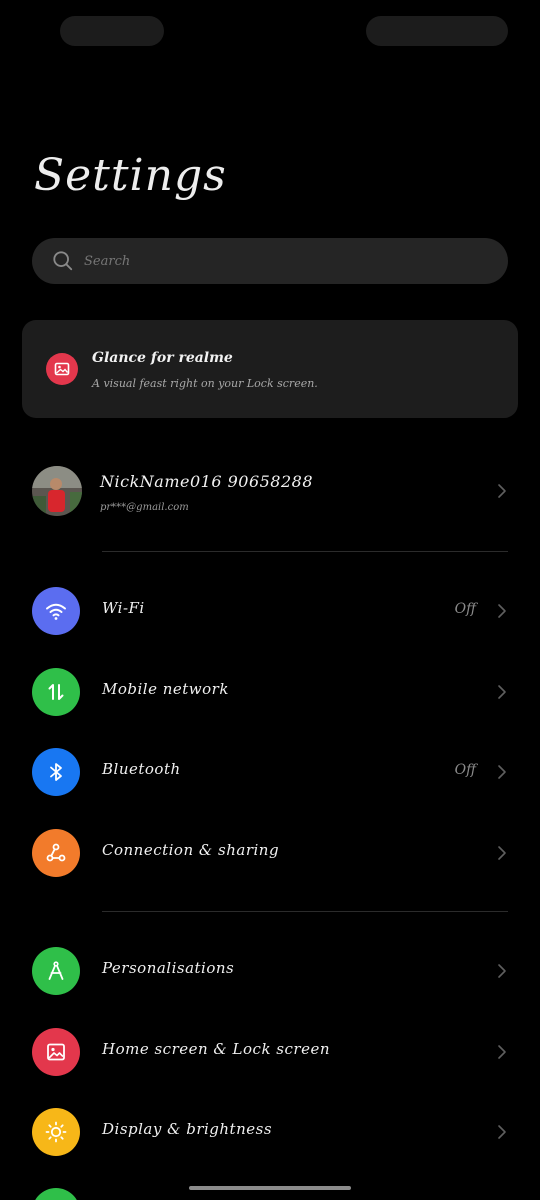 The height and width of the screenshot is (1200, 540). I want to click on page-title: Settings, so click(130, 175).